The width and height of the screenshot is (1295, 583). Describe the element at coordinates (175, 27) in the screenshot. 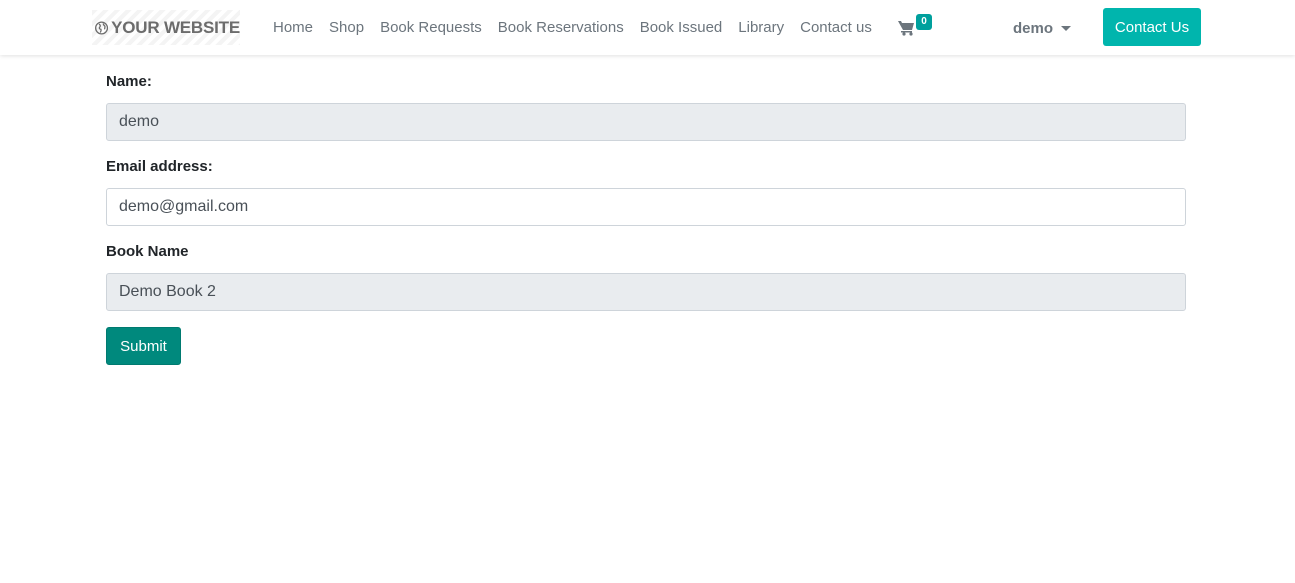

I see `logo-text: YOUR WEBSITE` at that location.